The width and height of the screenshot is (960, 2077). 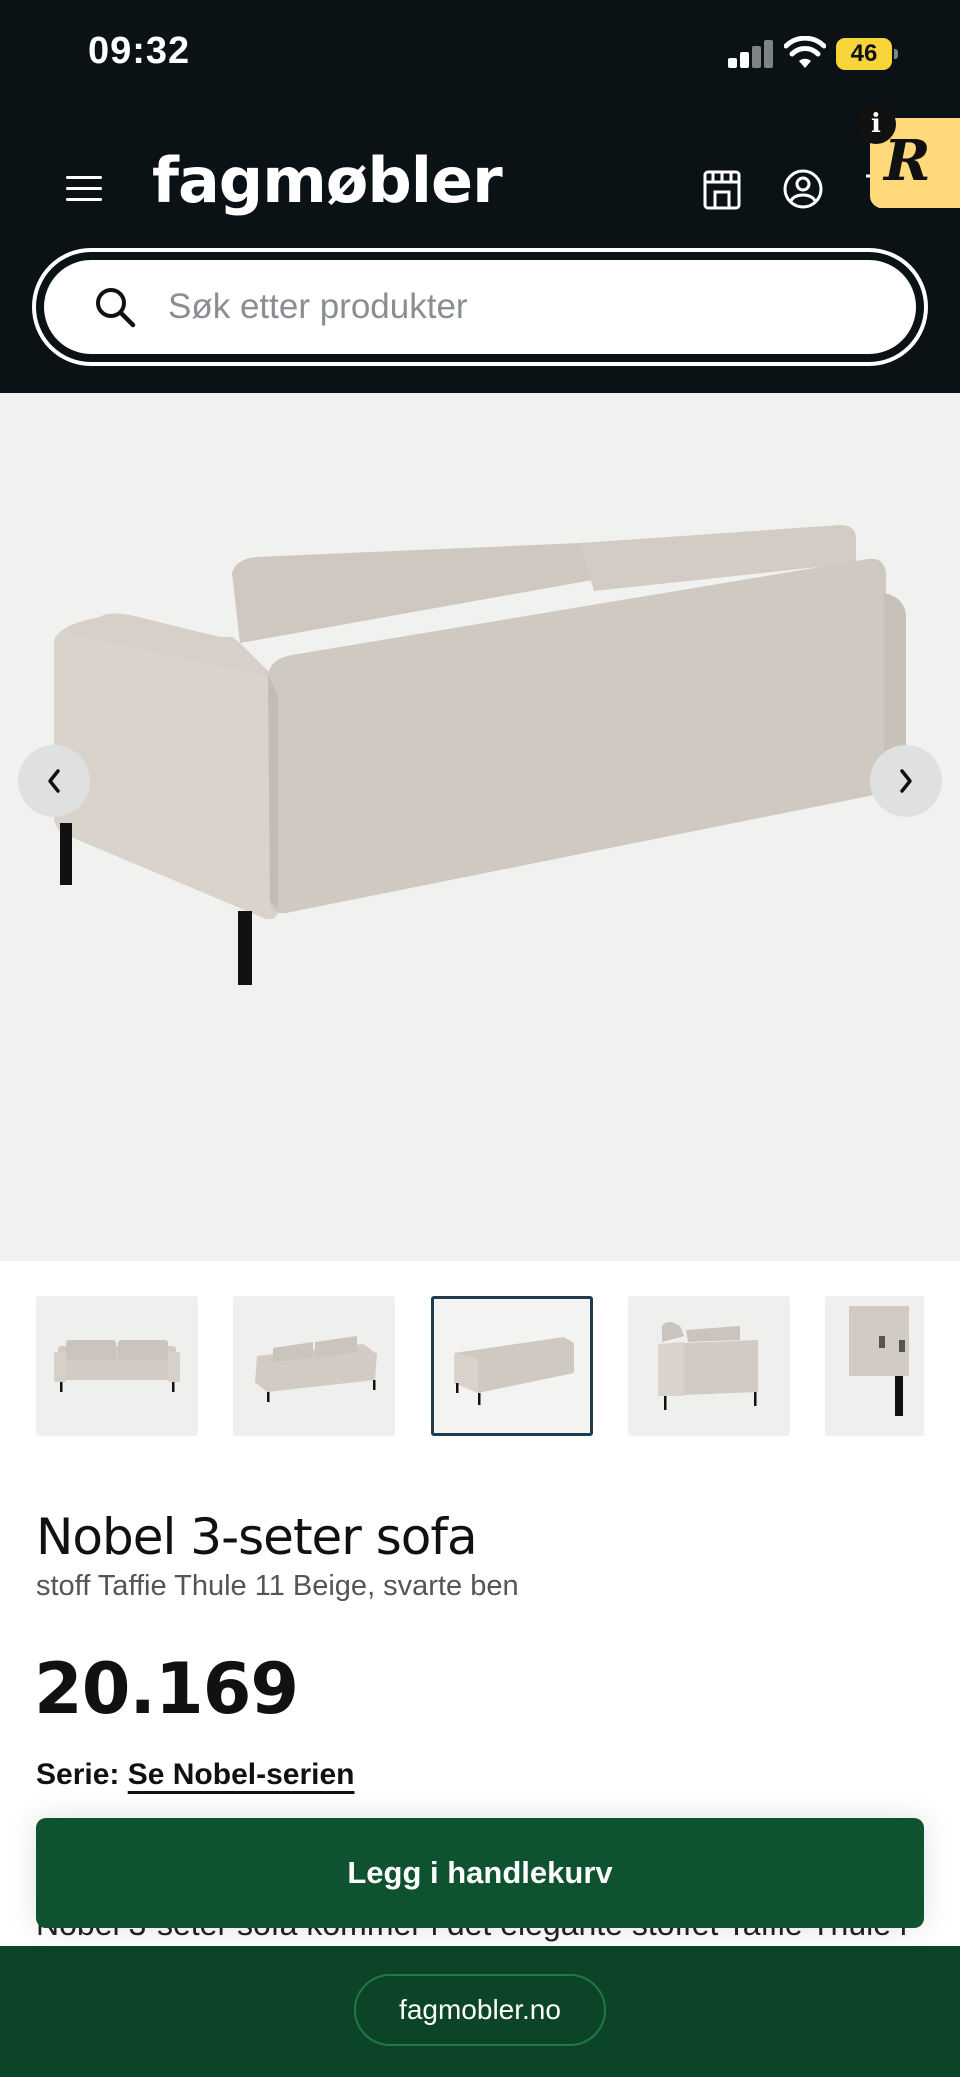 What do you see at coordinates (78, 1774) in the screenshot?
I see `series-label: Serie:` at bounding box center [78, 1774].